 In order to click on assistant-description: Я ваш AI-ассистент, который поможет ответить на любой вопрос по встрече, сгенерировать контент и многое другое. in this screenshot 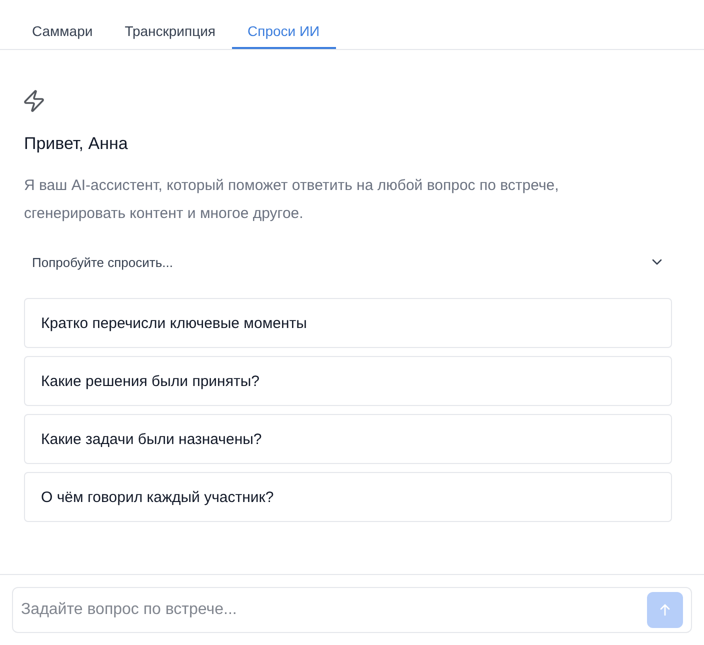, I will do `click(292, 200)`.